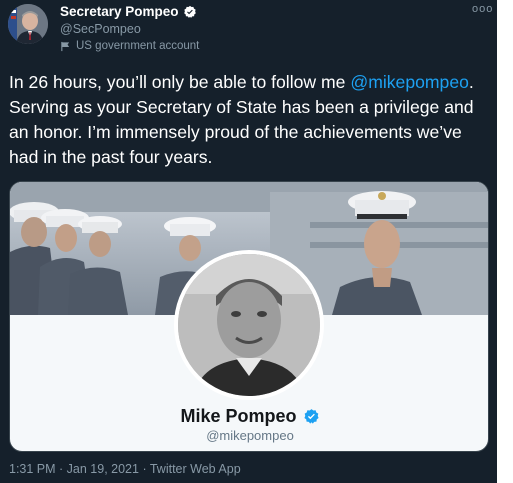 The width and height of the screenshot is (513, 483). What do you see at coordinates (32, 469) in the screenshot?
I see `tweet-time: 1:31 PM` at bounding box center [32, 469].